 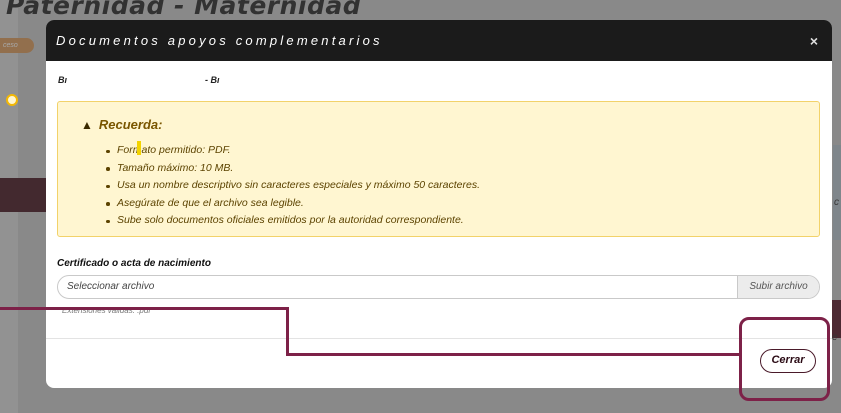 What do you see at coordinates (397, 287) in the screenshot?
I see `file-select-placeholder: Seleccionar archivo` at bounding box center [397, 287].